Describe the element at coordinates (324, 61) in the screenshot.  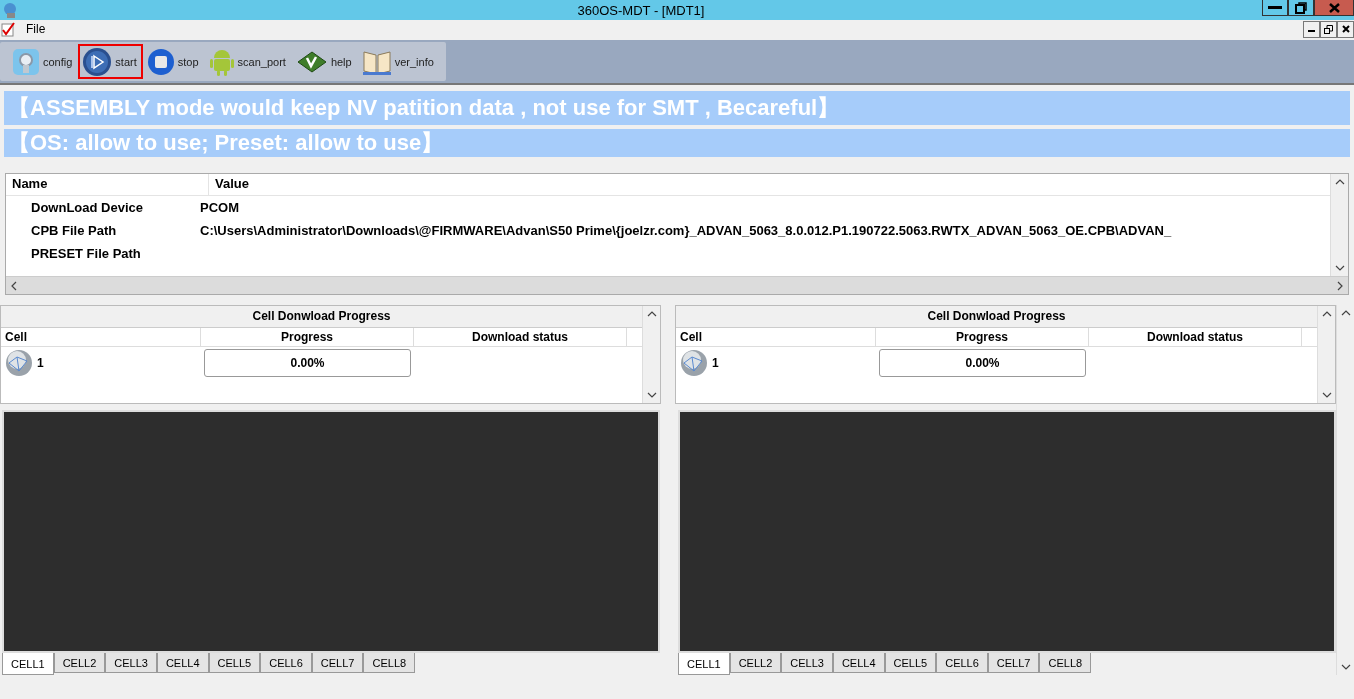
I see `toolbar-button: help` at that location.